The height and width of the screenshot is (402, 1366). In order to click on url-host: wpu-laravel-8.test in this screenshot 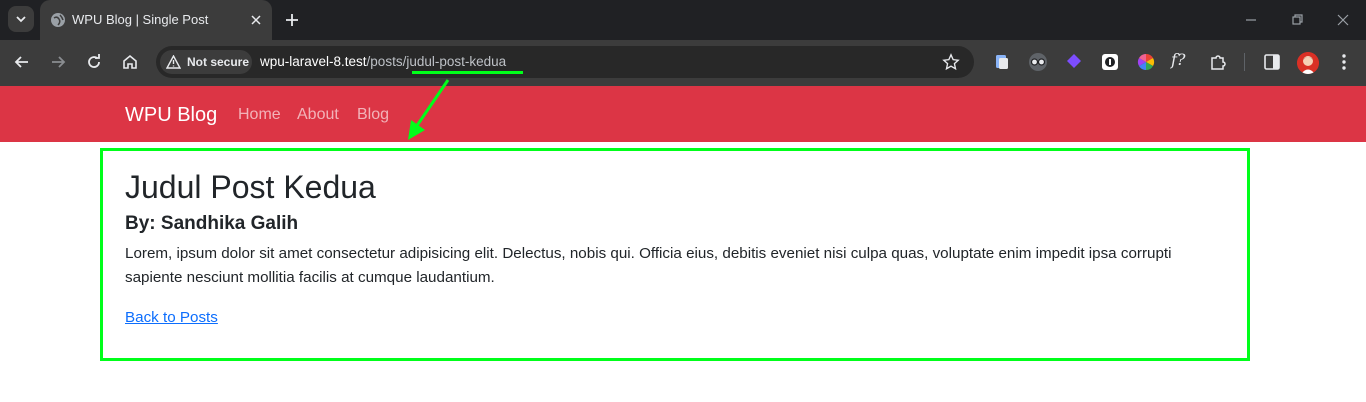, I will do `click(313, 61)`.